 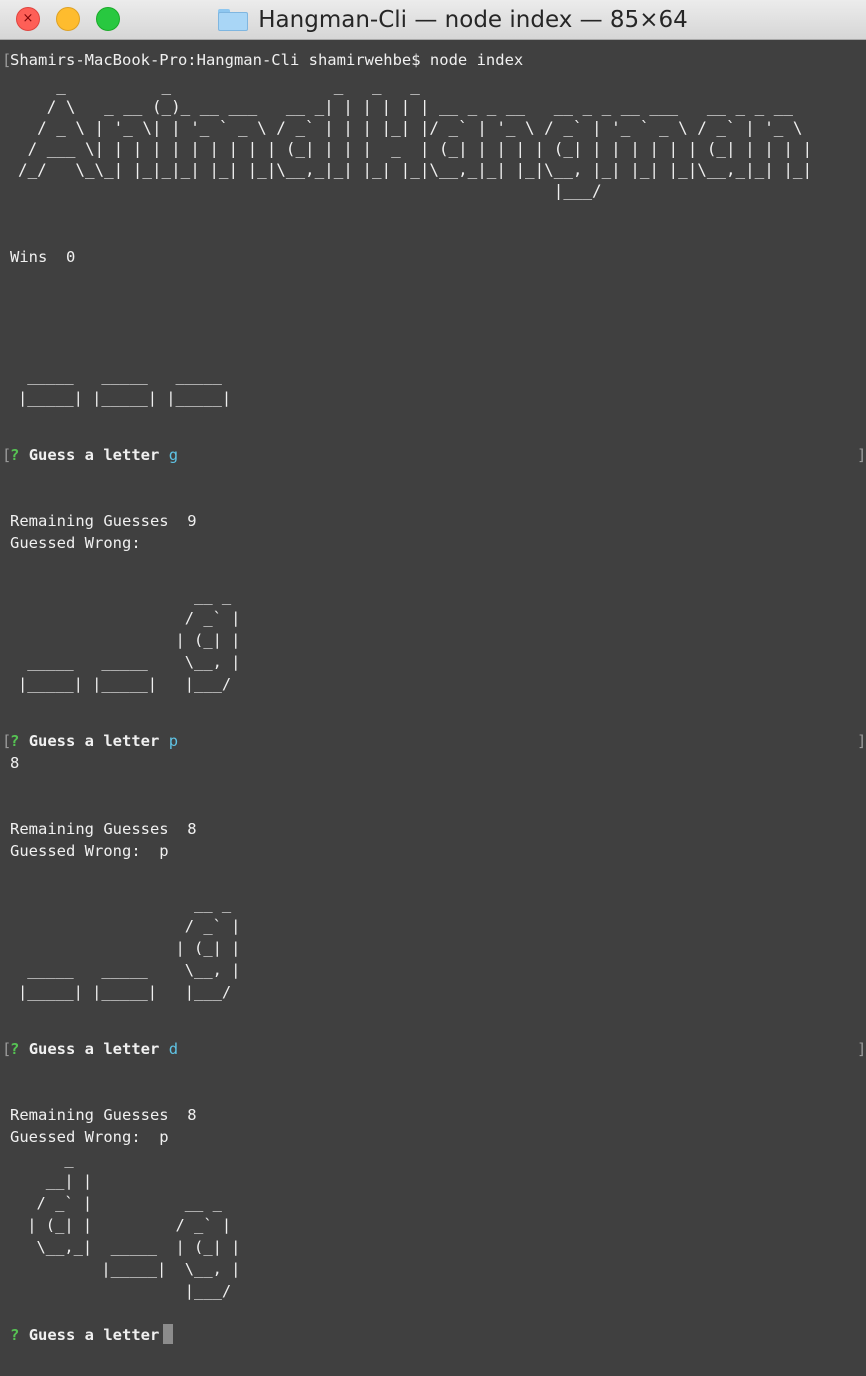 I want to click on guess-answer: d, so click(x=173, y=1049).